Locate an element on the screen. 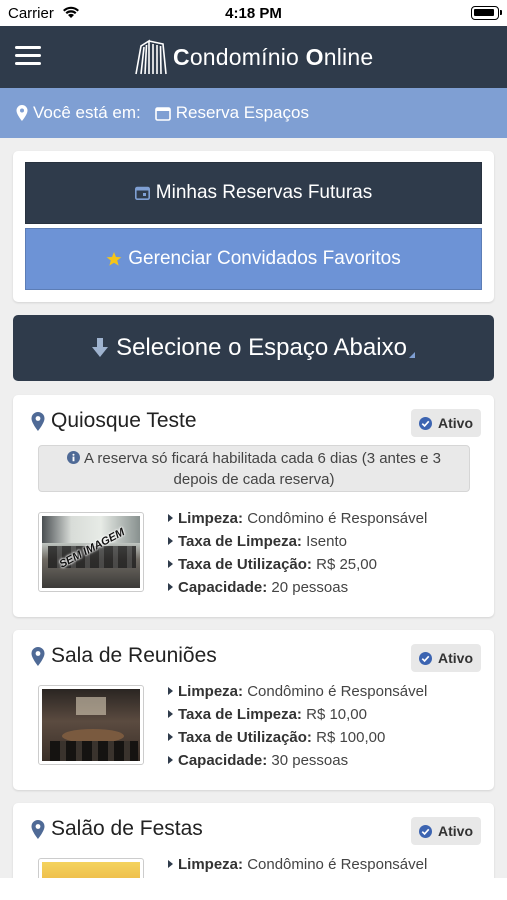  favorite-guests-label: Gerenciar Convidados Favoritos is located at coordinates (264, 258).